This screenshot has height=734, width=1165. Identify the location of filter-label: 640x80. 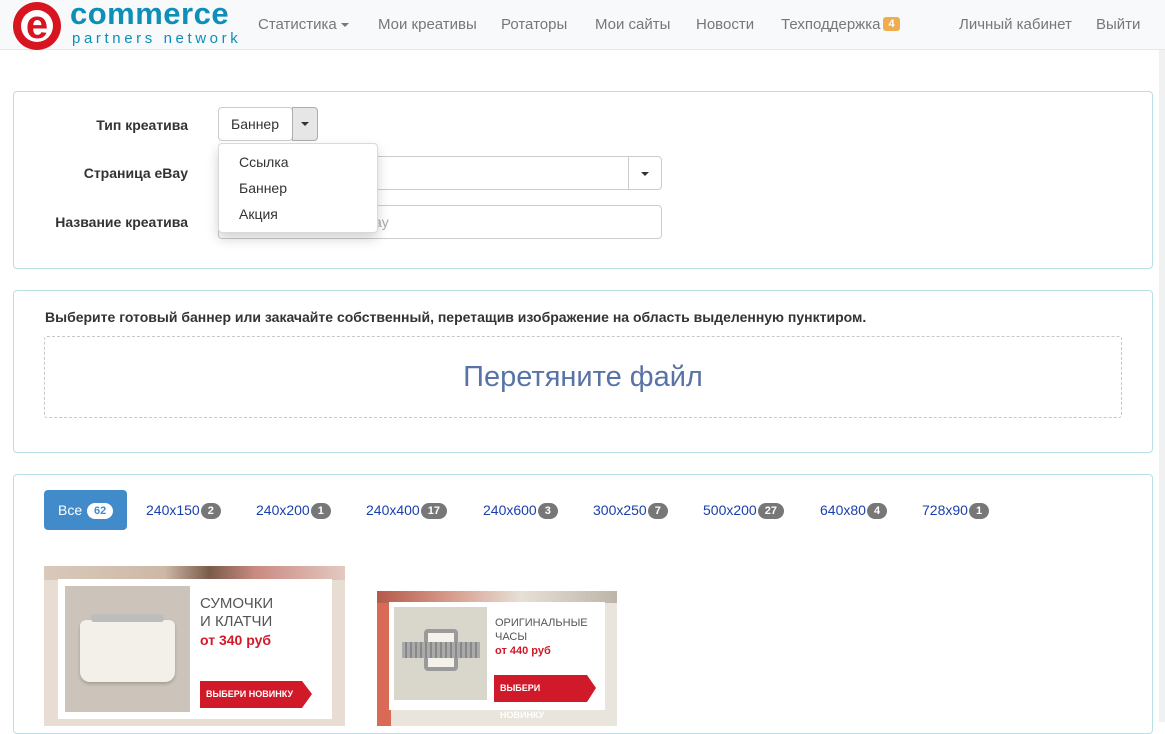
(843, 510).